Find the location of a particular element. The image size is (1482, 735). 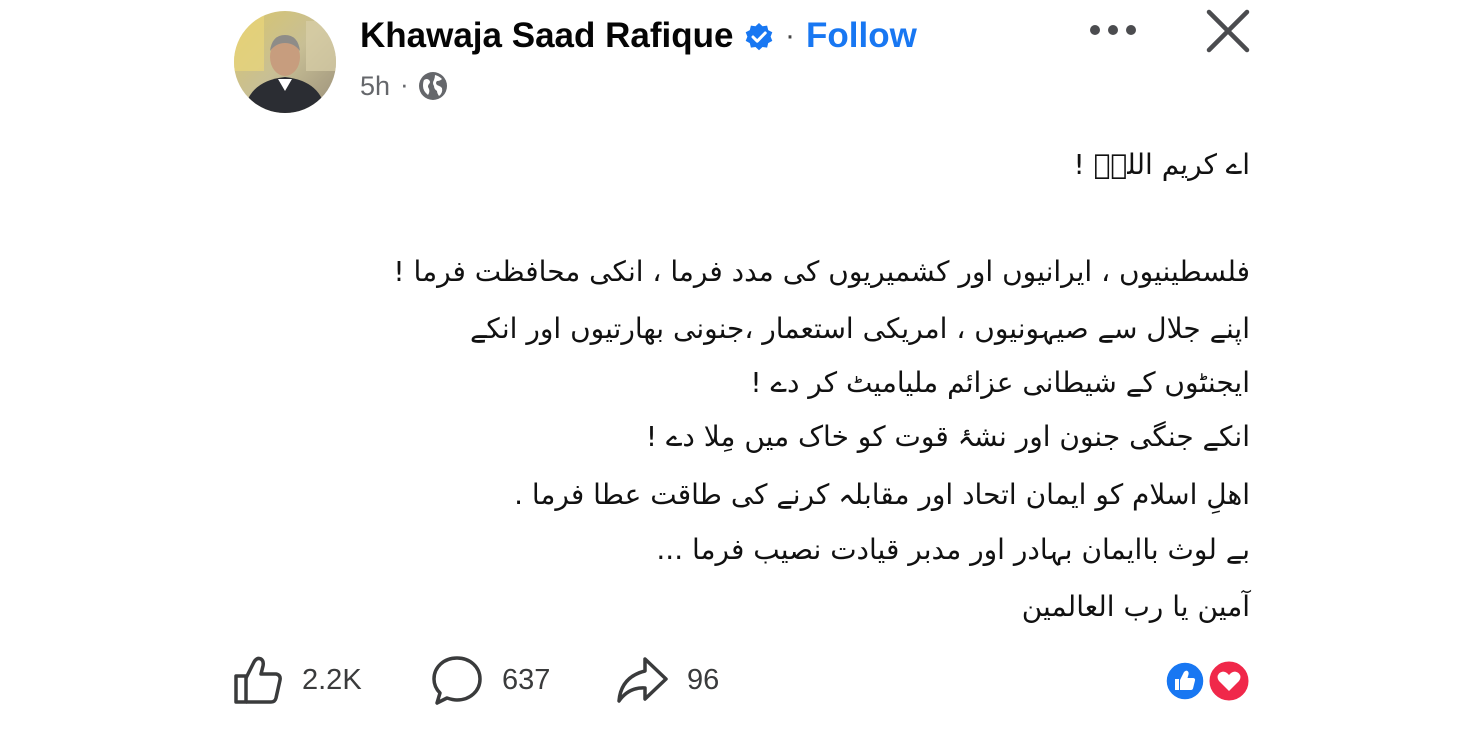

avatar is located at coordinates (285, 62).